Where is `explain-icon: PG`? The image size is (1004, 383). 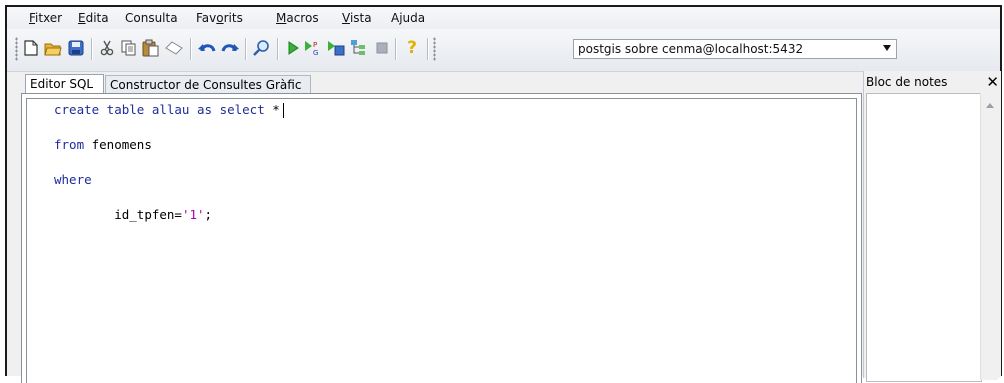
explain-icon: PG is located at coordinates (313, 48).